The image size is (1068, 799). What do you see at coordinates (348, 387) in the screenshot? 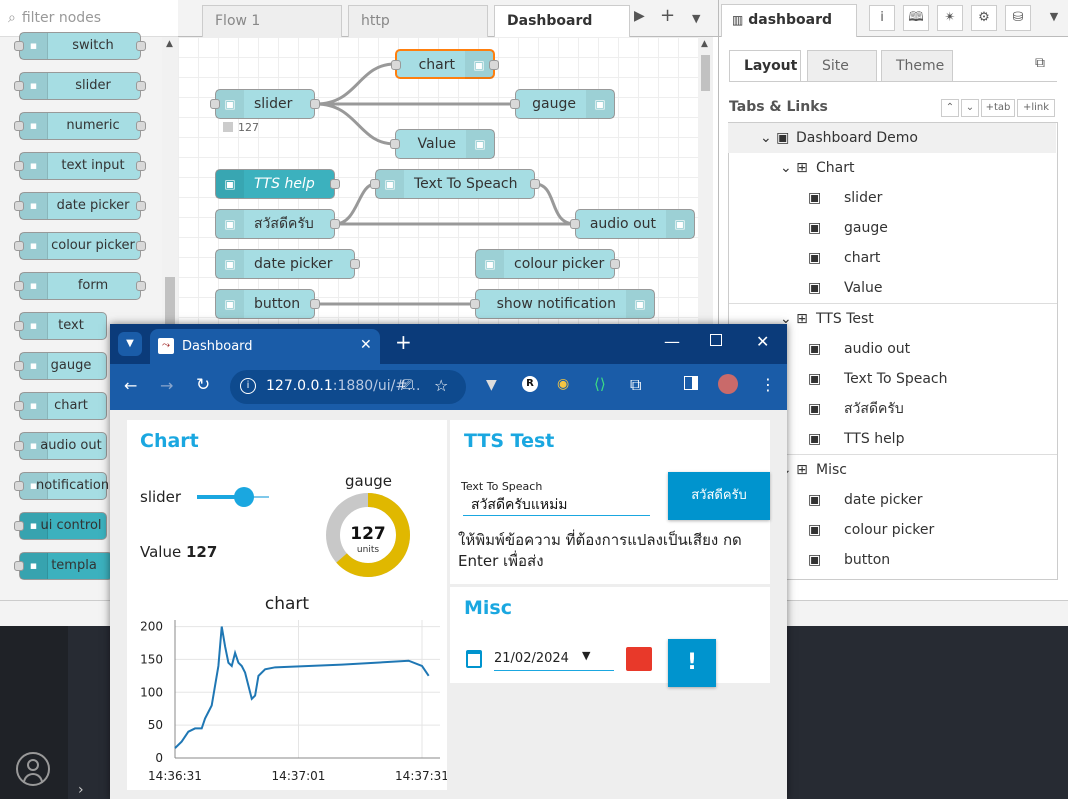
I see `address-bar: i 127.0.0.1:1880/ui/#... ⎚ ☆` at bounding box center [348, 387].